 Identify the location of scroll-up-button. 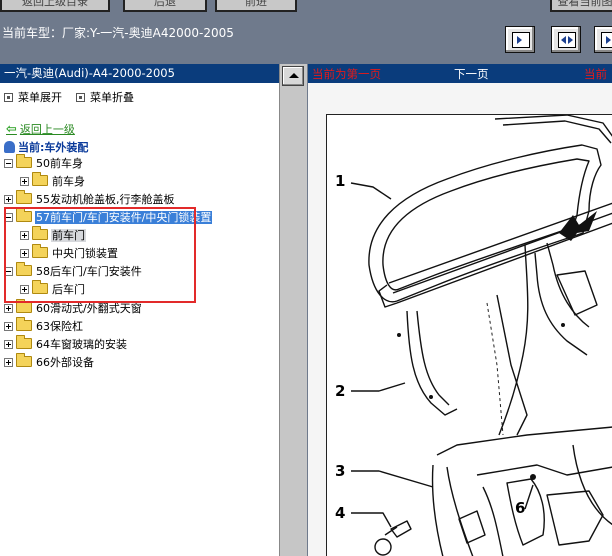
(293, 76).